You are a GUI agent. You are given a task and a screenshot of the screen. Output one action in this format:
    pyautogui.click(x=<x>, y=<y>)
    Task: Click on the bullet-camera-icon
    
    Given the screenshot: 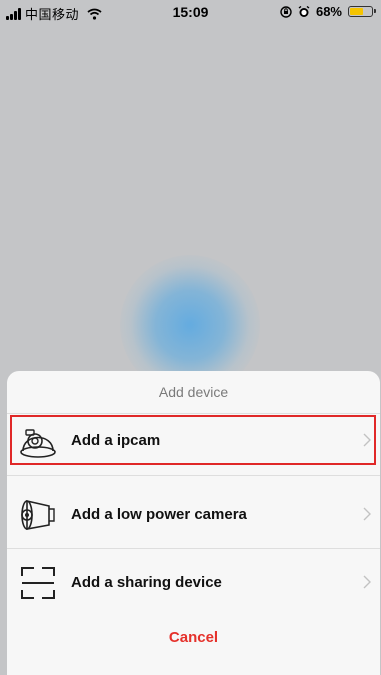 What is the action you would take?
    pyautogui.click(x=38, y=514)
    